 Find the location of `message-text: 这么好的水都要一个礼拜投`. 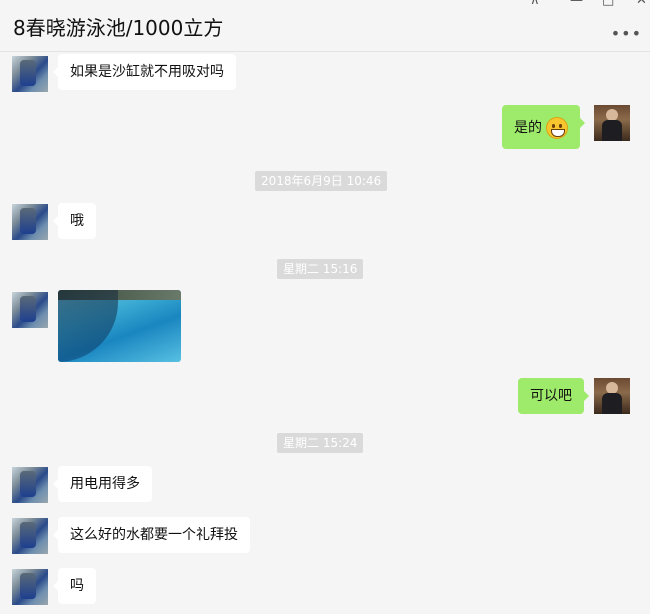

message-text: 这么好的水都要一个礼拜投 is located at coordinates (154, 535).